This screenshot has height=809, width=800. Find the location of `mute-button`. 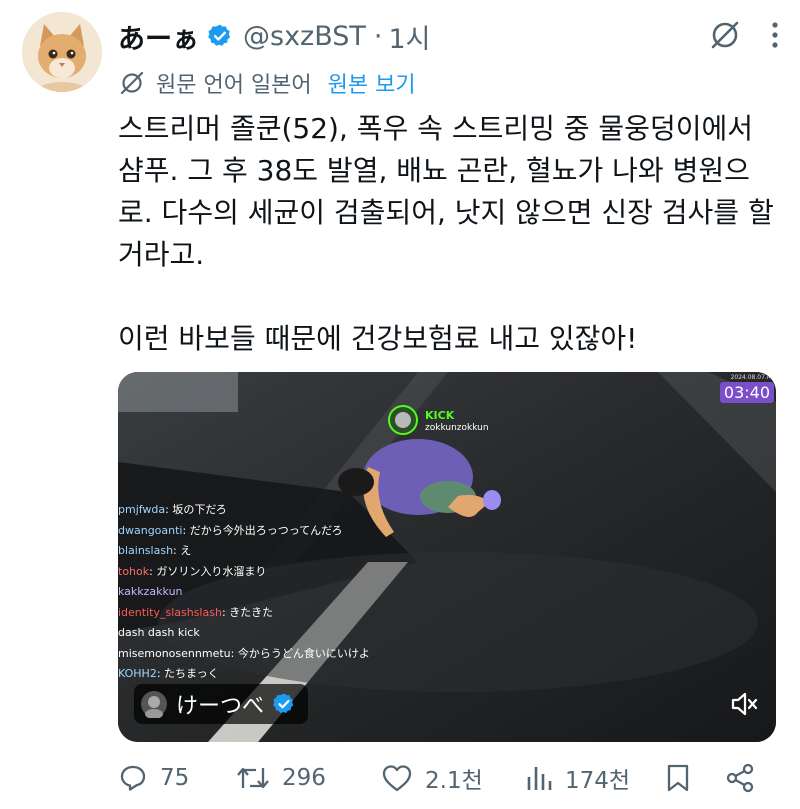

mute-button is located at coordinates (744, 704).